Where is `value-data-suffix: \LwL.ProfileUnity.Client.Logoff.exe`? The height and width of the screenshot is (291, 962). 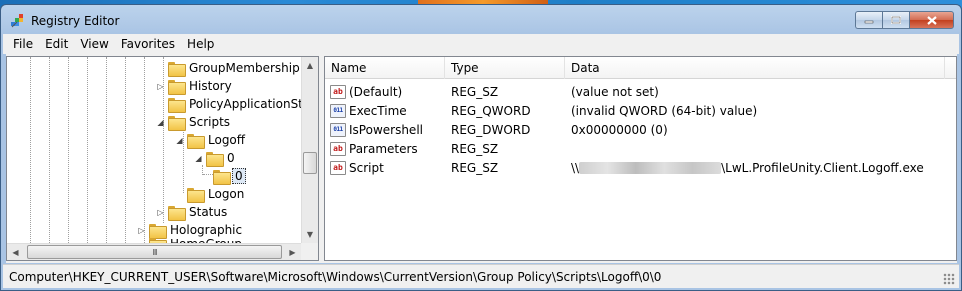
value-data-suffix: \LwL.ProfileUnity.Client.Logoff.exe is located at coordinates (822, 167).